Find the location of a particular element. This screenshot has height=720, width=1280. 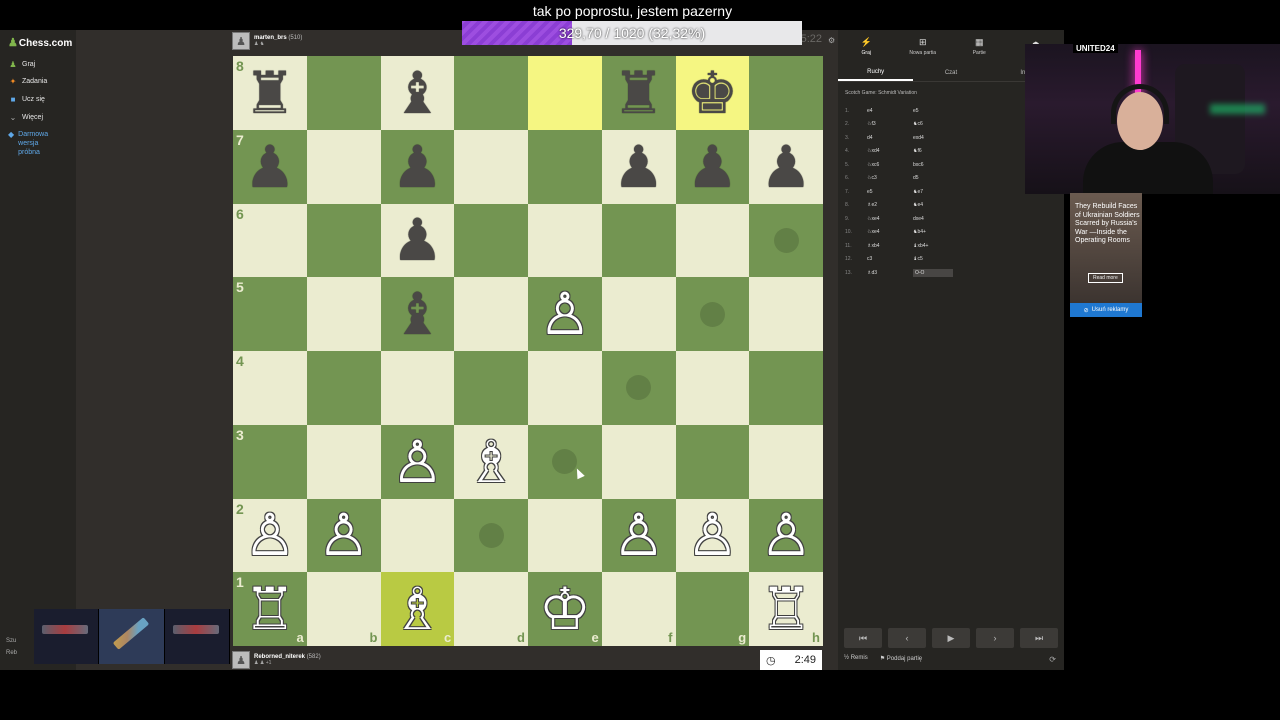

square-a7: 7 ♟ is located at coordinates (270, 166).